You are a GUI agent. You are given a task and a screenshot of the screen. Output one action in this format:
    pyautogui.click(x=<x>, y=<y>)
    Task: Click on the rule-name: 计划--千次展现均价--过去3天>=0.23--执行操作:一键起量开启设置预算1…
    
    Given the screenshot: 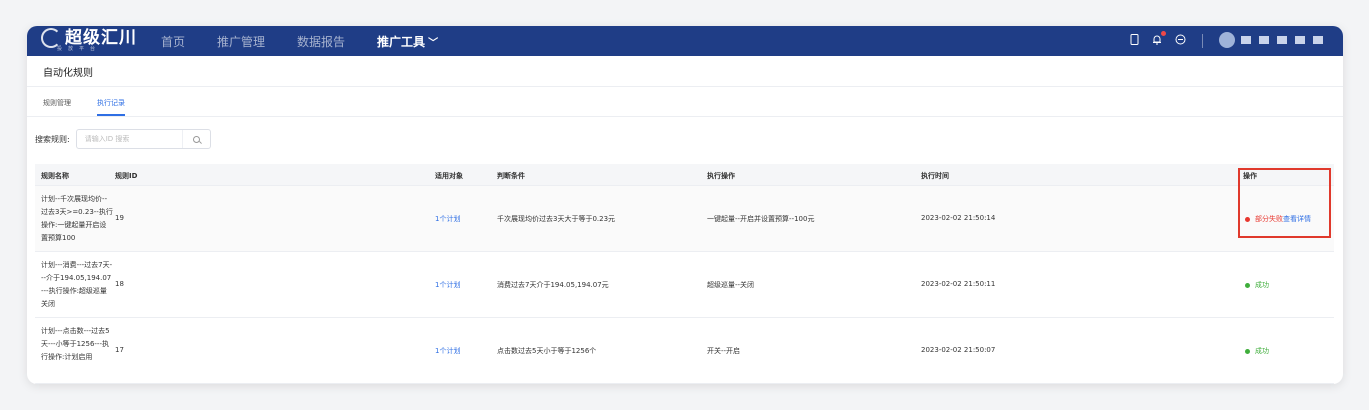 What is the action you would take?
    pyautogui.click(x=77, y=218)
    